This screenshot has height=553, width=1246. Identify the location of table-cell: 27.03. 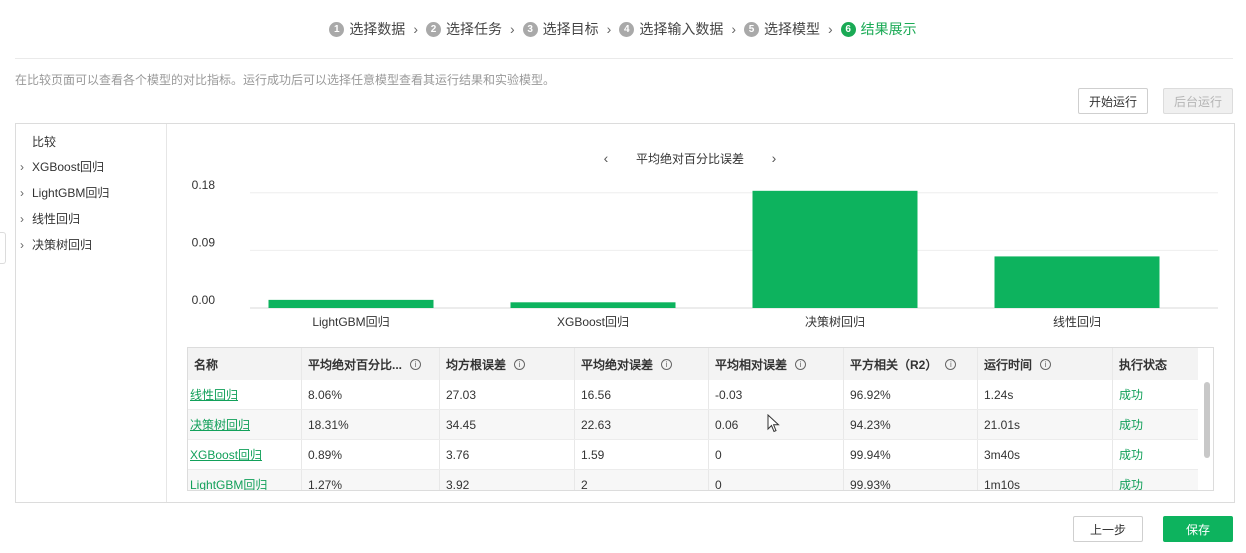
(507, 394).